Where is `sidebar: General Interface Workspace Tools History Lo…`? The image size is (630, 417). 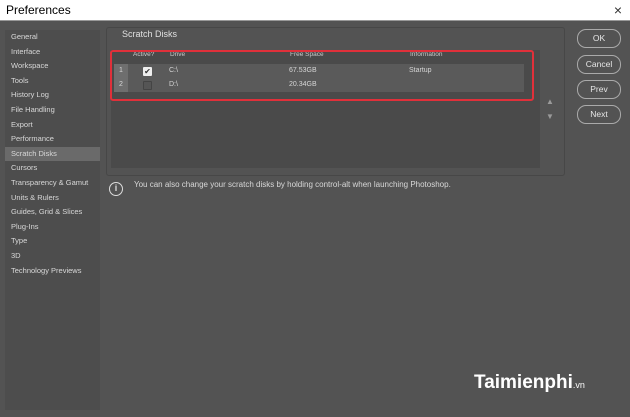 sidebar: General Interface Workspace Tools History Lo… is located at coordinates (52, 220).